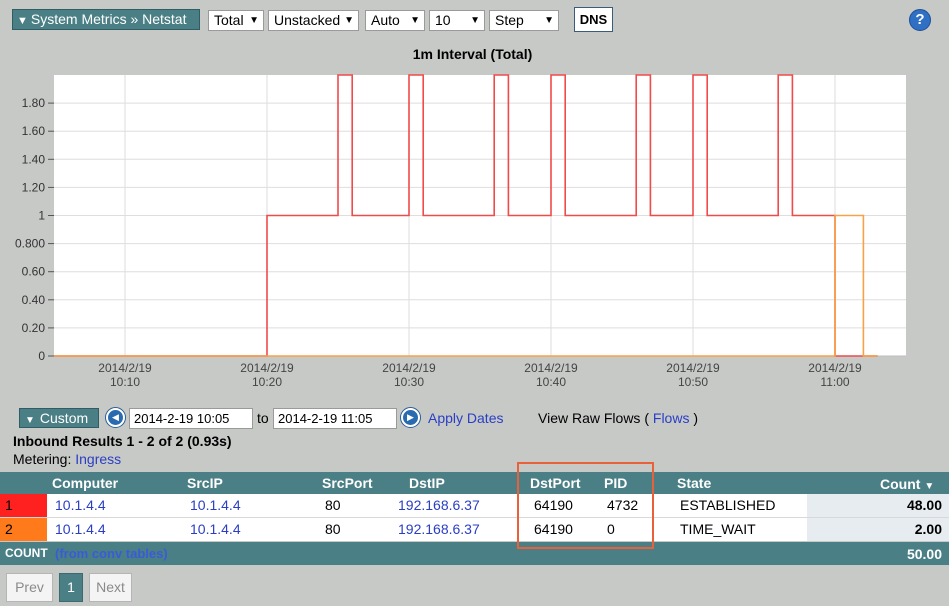  What do you see at coordinates (611, 529) in the screenshot?
I see `pid-cell: 0` at bounding box center [611, 529].